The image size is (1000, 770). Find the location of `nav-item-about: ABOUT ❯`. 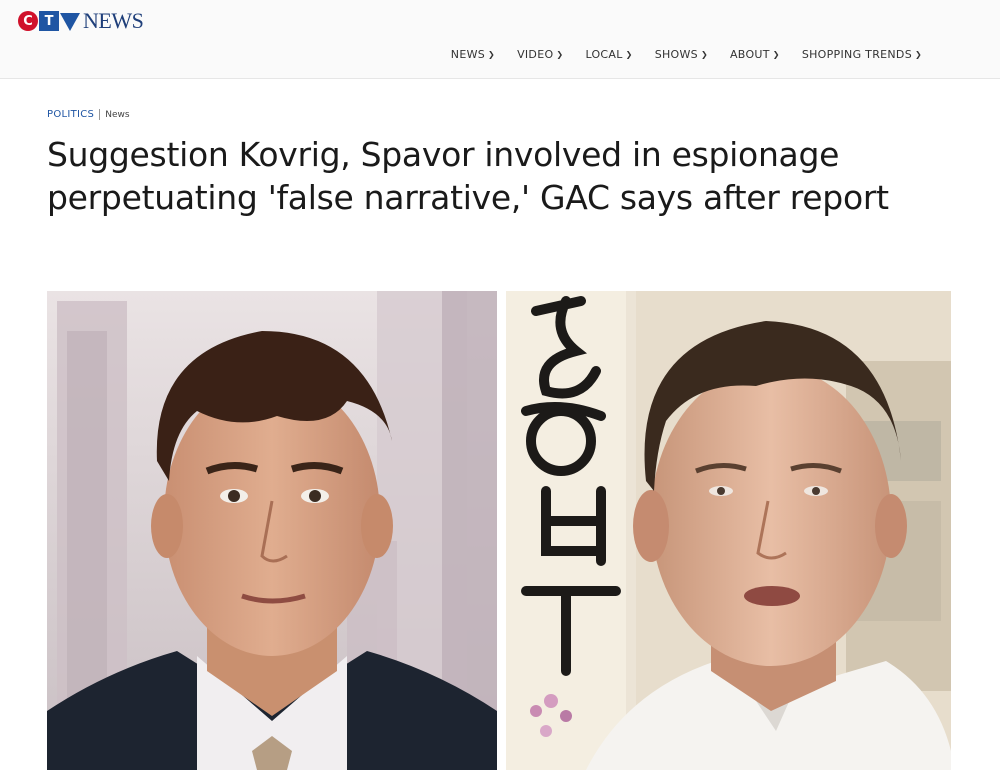

nav-item-about: ABOUT ❯ is located at coordinates (755, 54).